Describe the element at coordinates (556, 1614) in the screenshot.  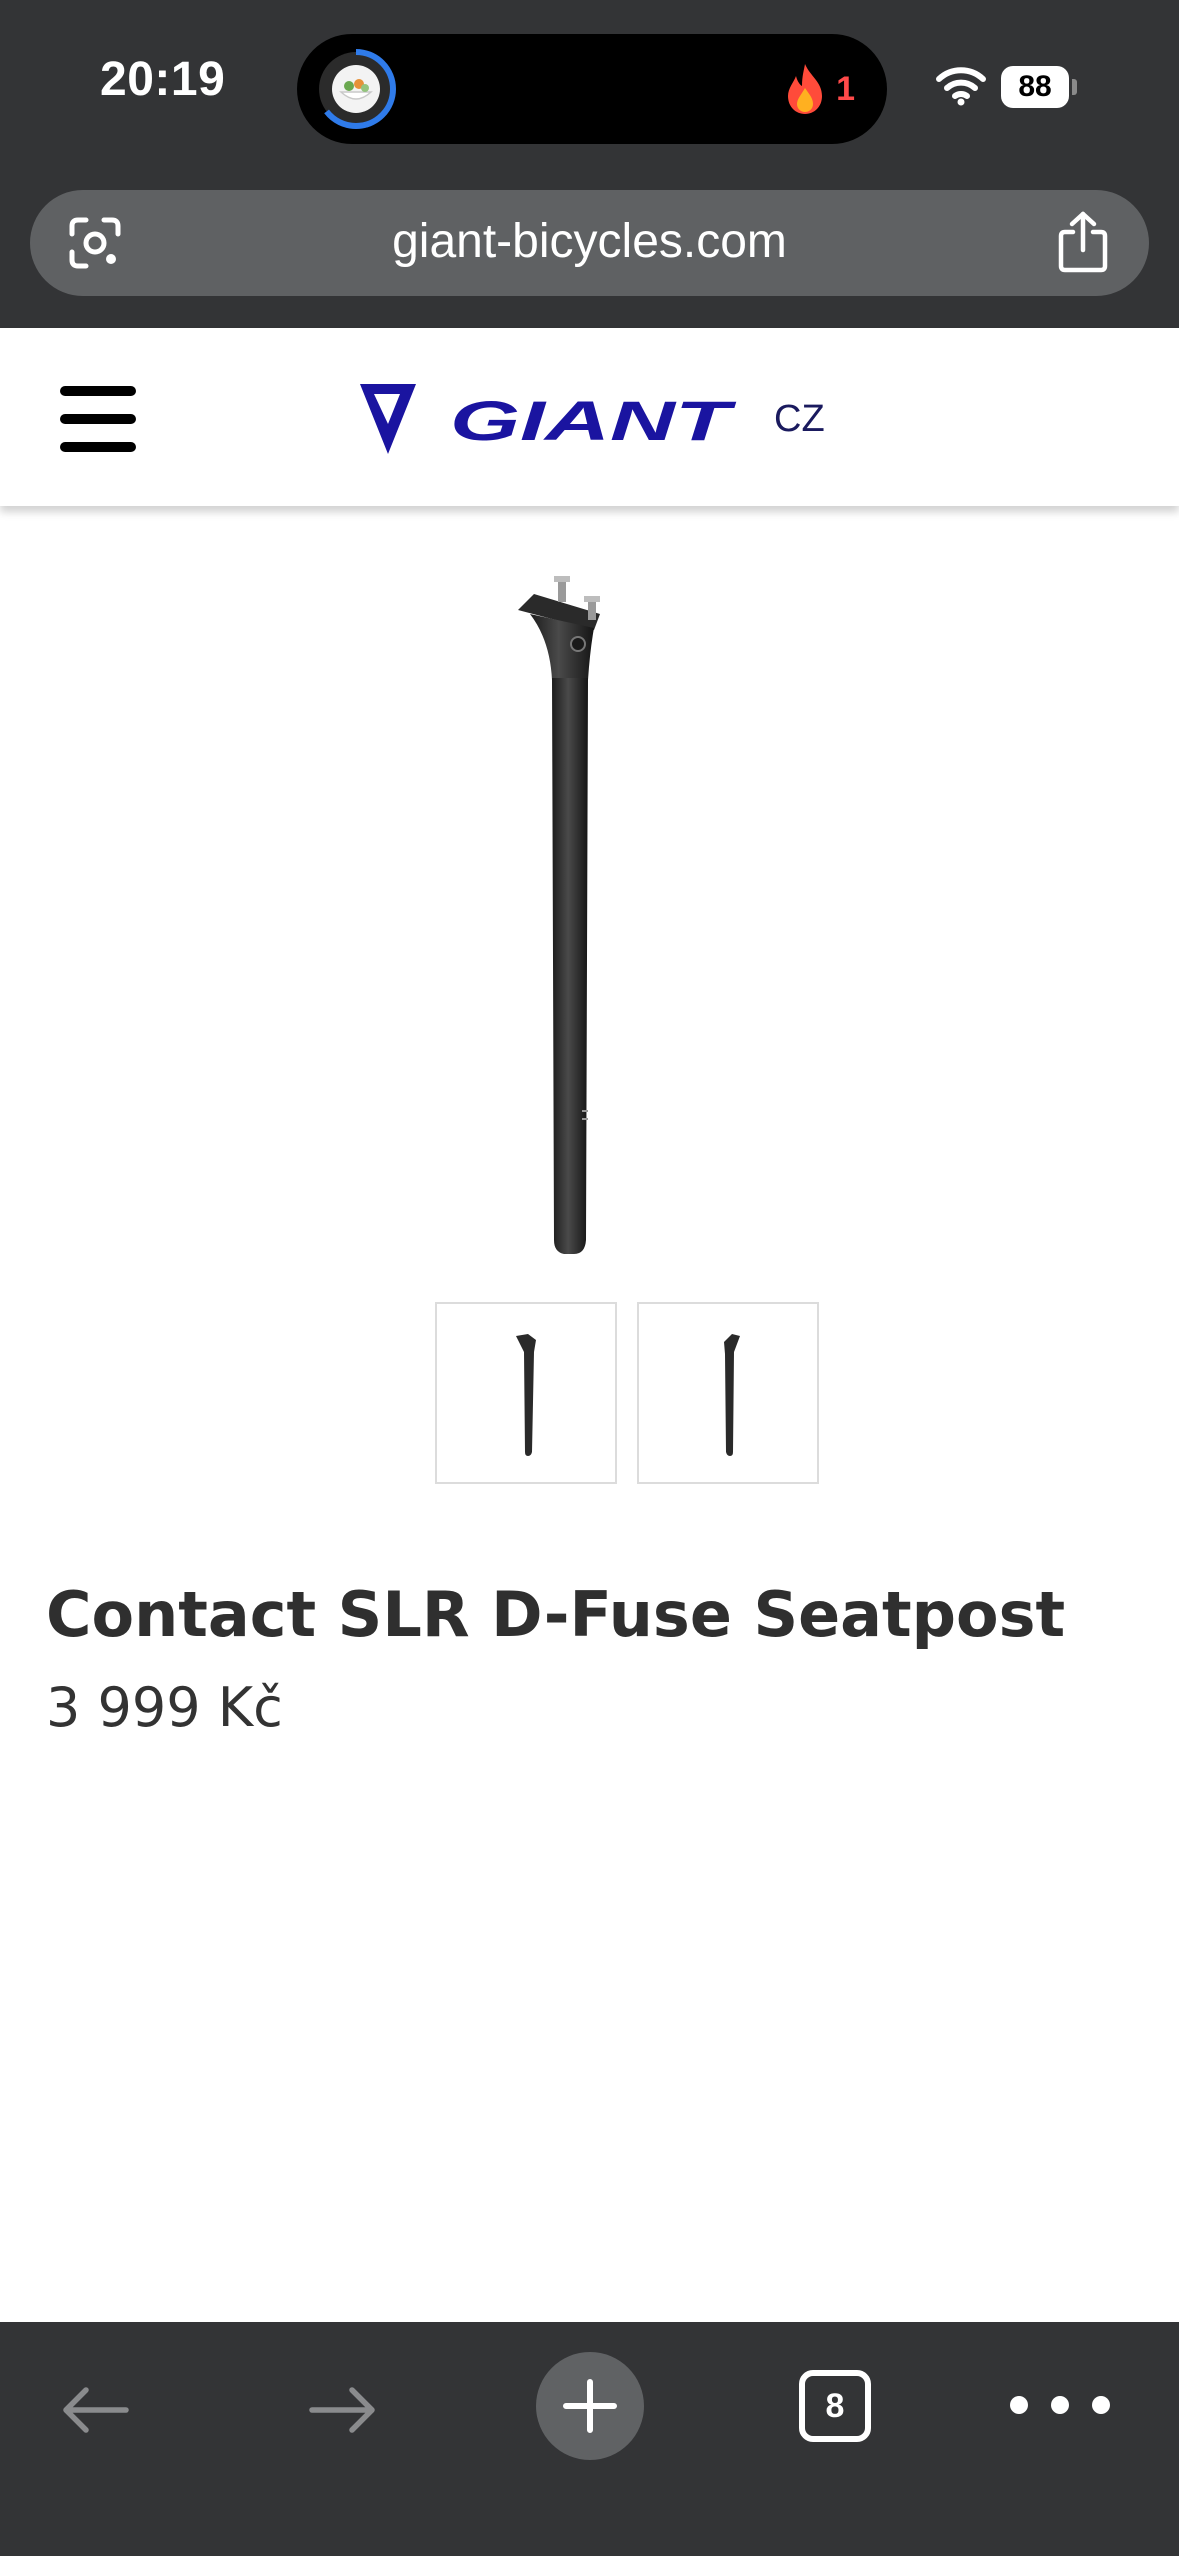
I see `product-title: Contact SLR D-Fuse Seatpost` at that location.